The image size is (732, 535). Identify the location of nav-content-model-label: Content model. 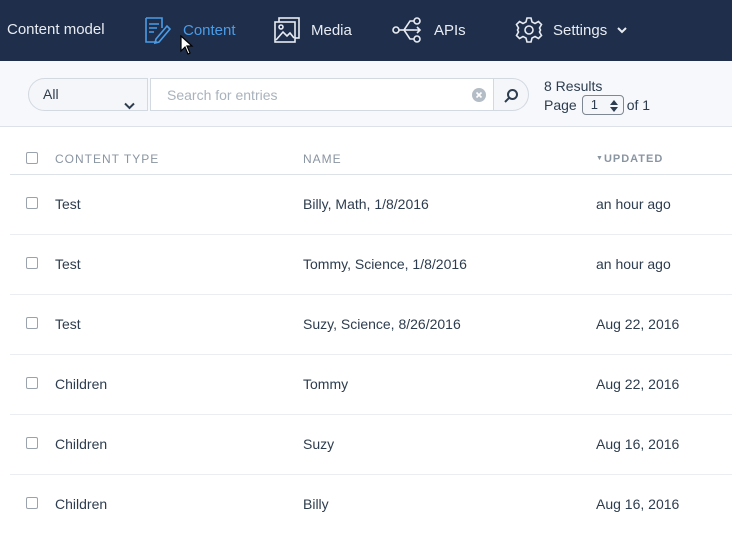
(56, 29).